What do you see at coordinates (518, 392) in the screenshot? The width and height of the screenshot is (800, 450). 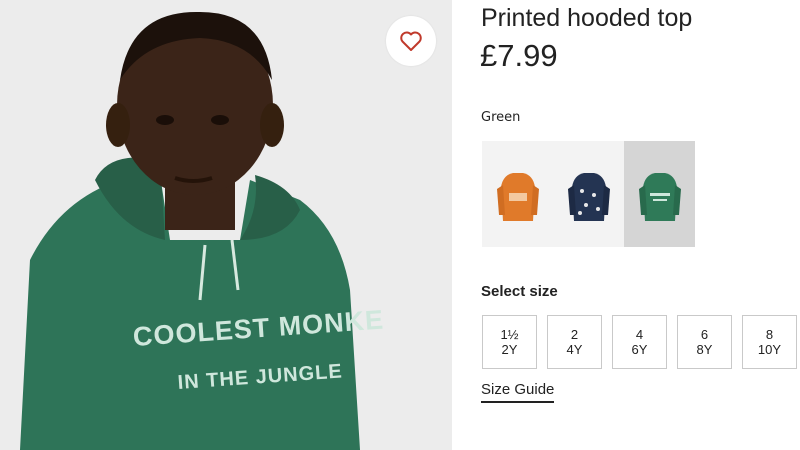 I see `size-guide-link: Size Guide` at bounding box center [518, 392].